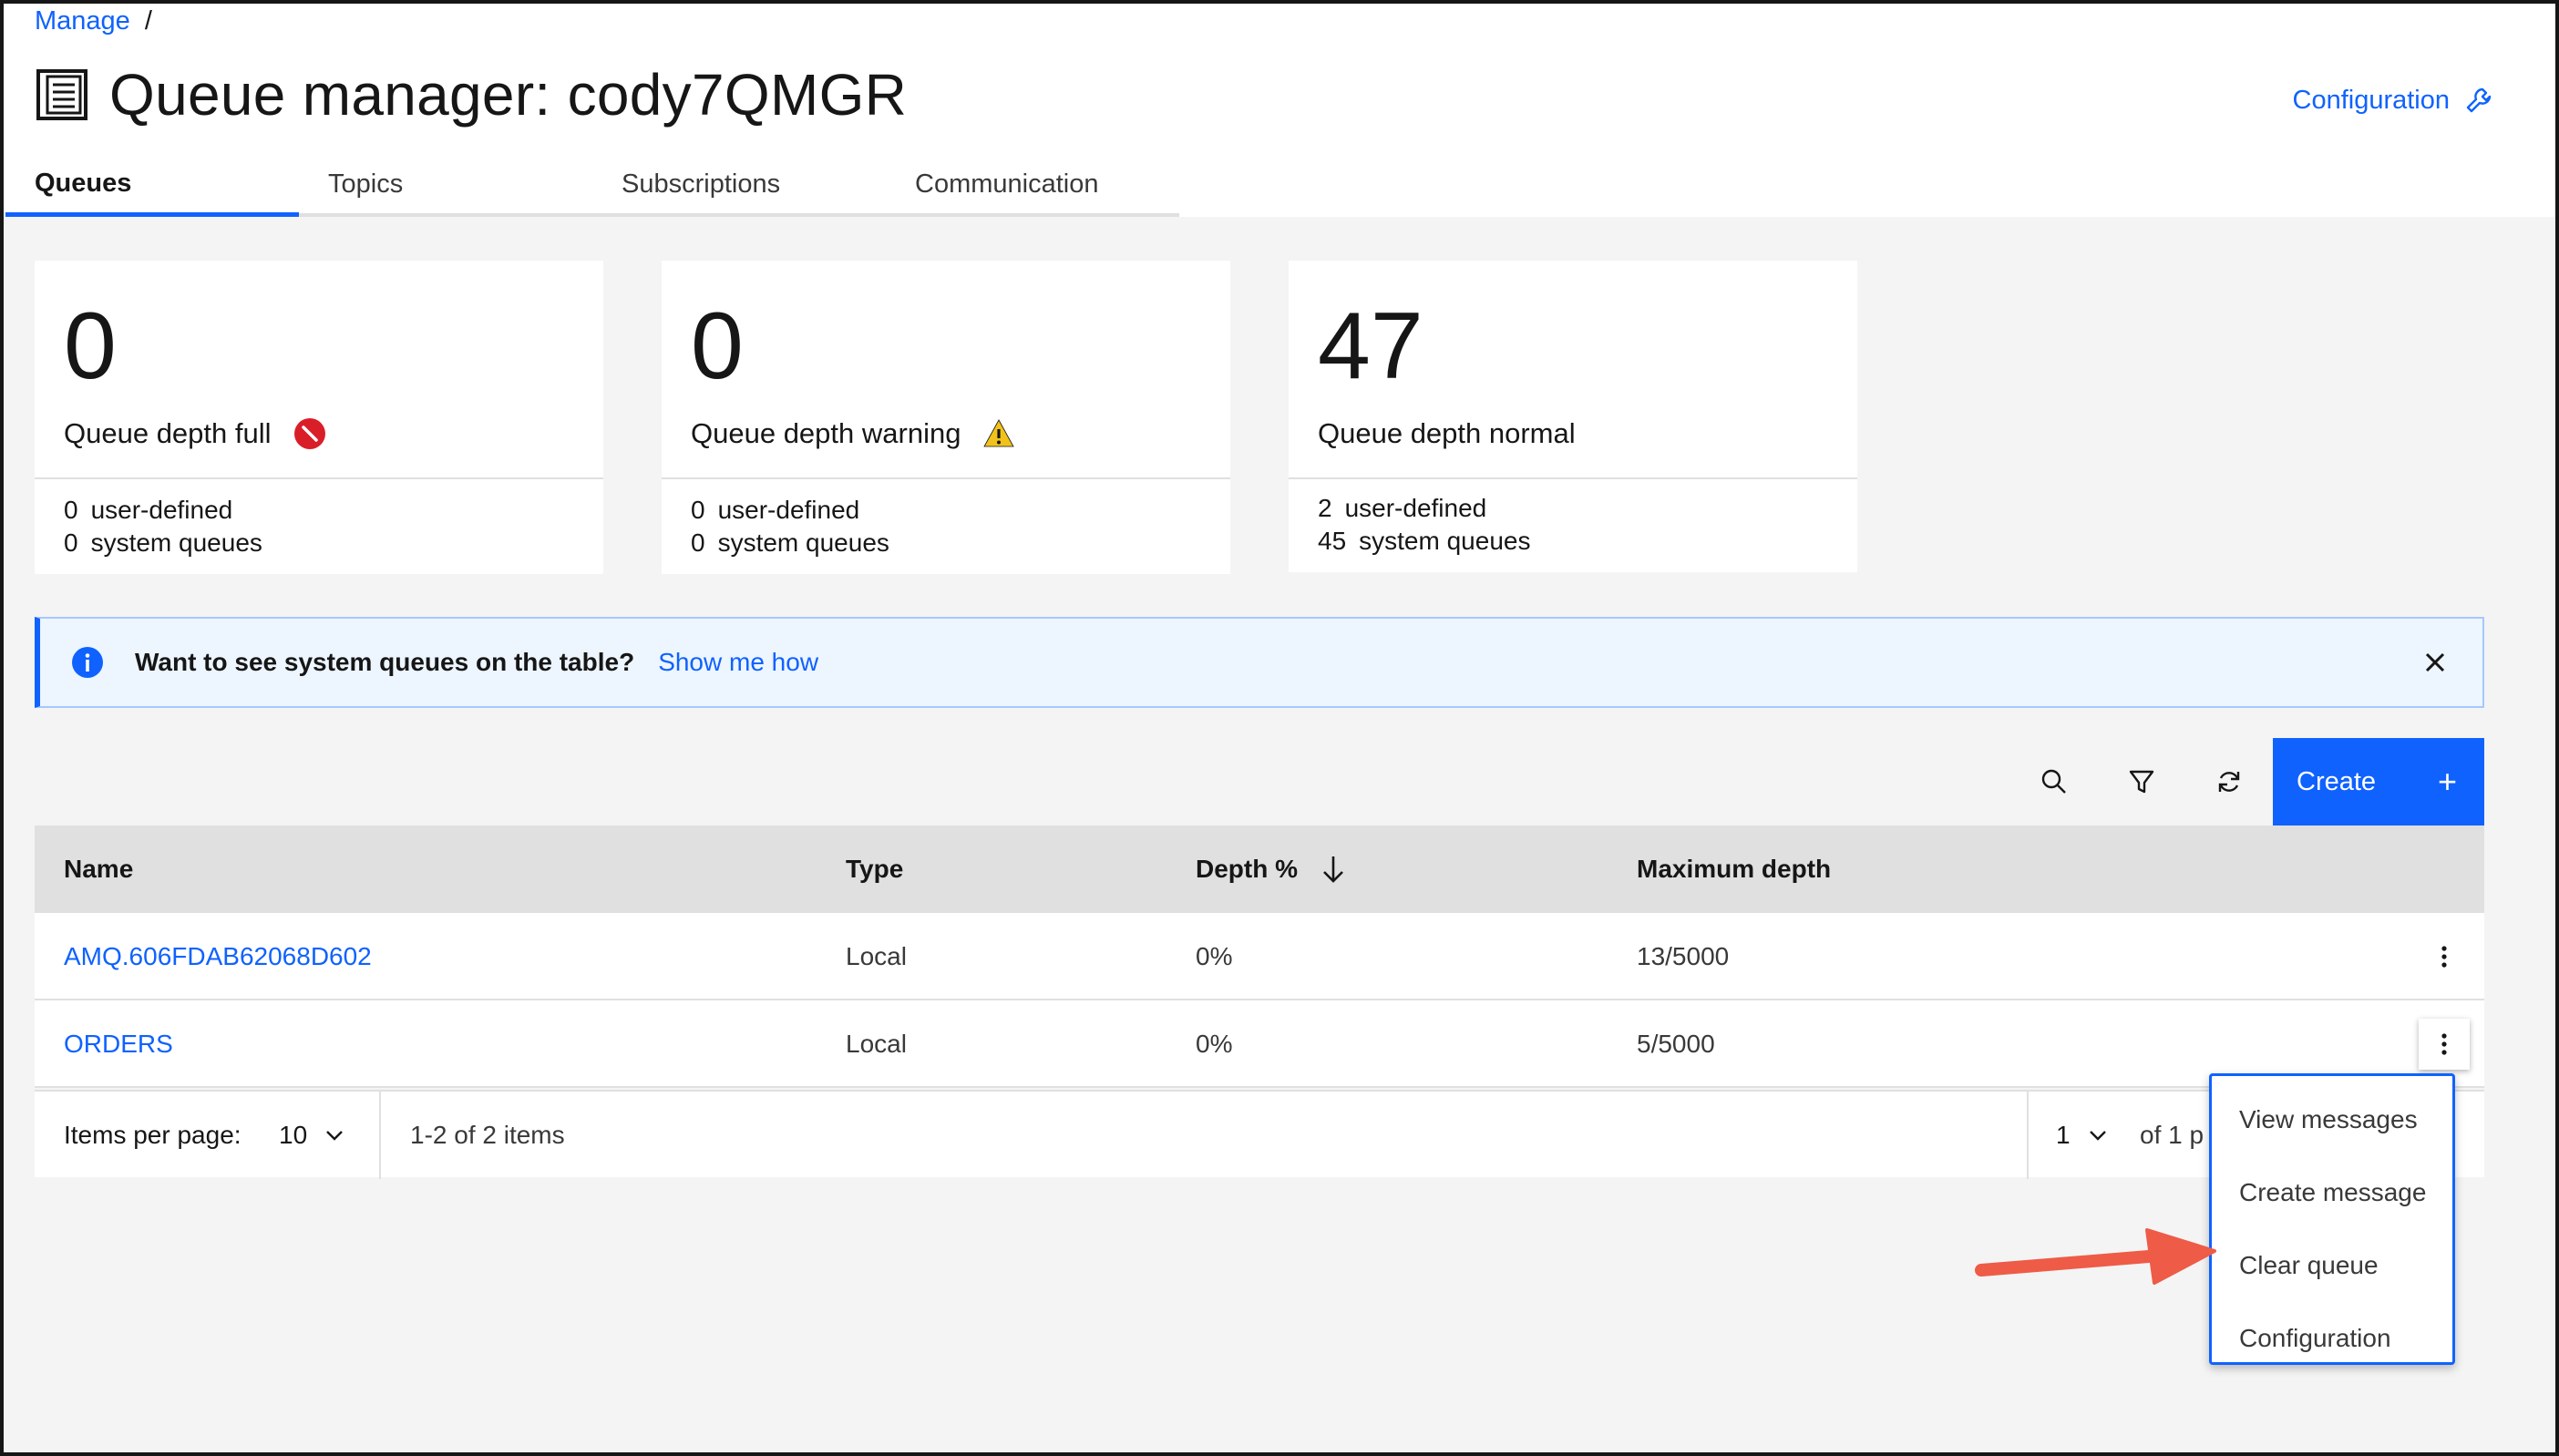 The width and height of the screenshot is (2559, 1456). I want to click on column-header-type: Type, so click(874, 869).